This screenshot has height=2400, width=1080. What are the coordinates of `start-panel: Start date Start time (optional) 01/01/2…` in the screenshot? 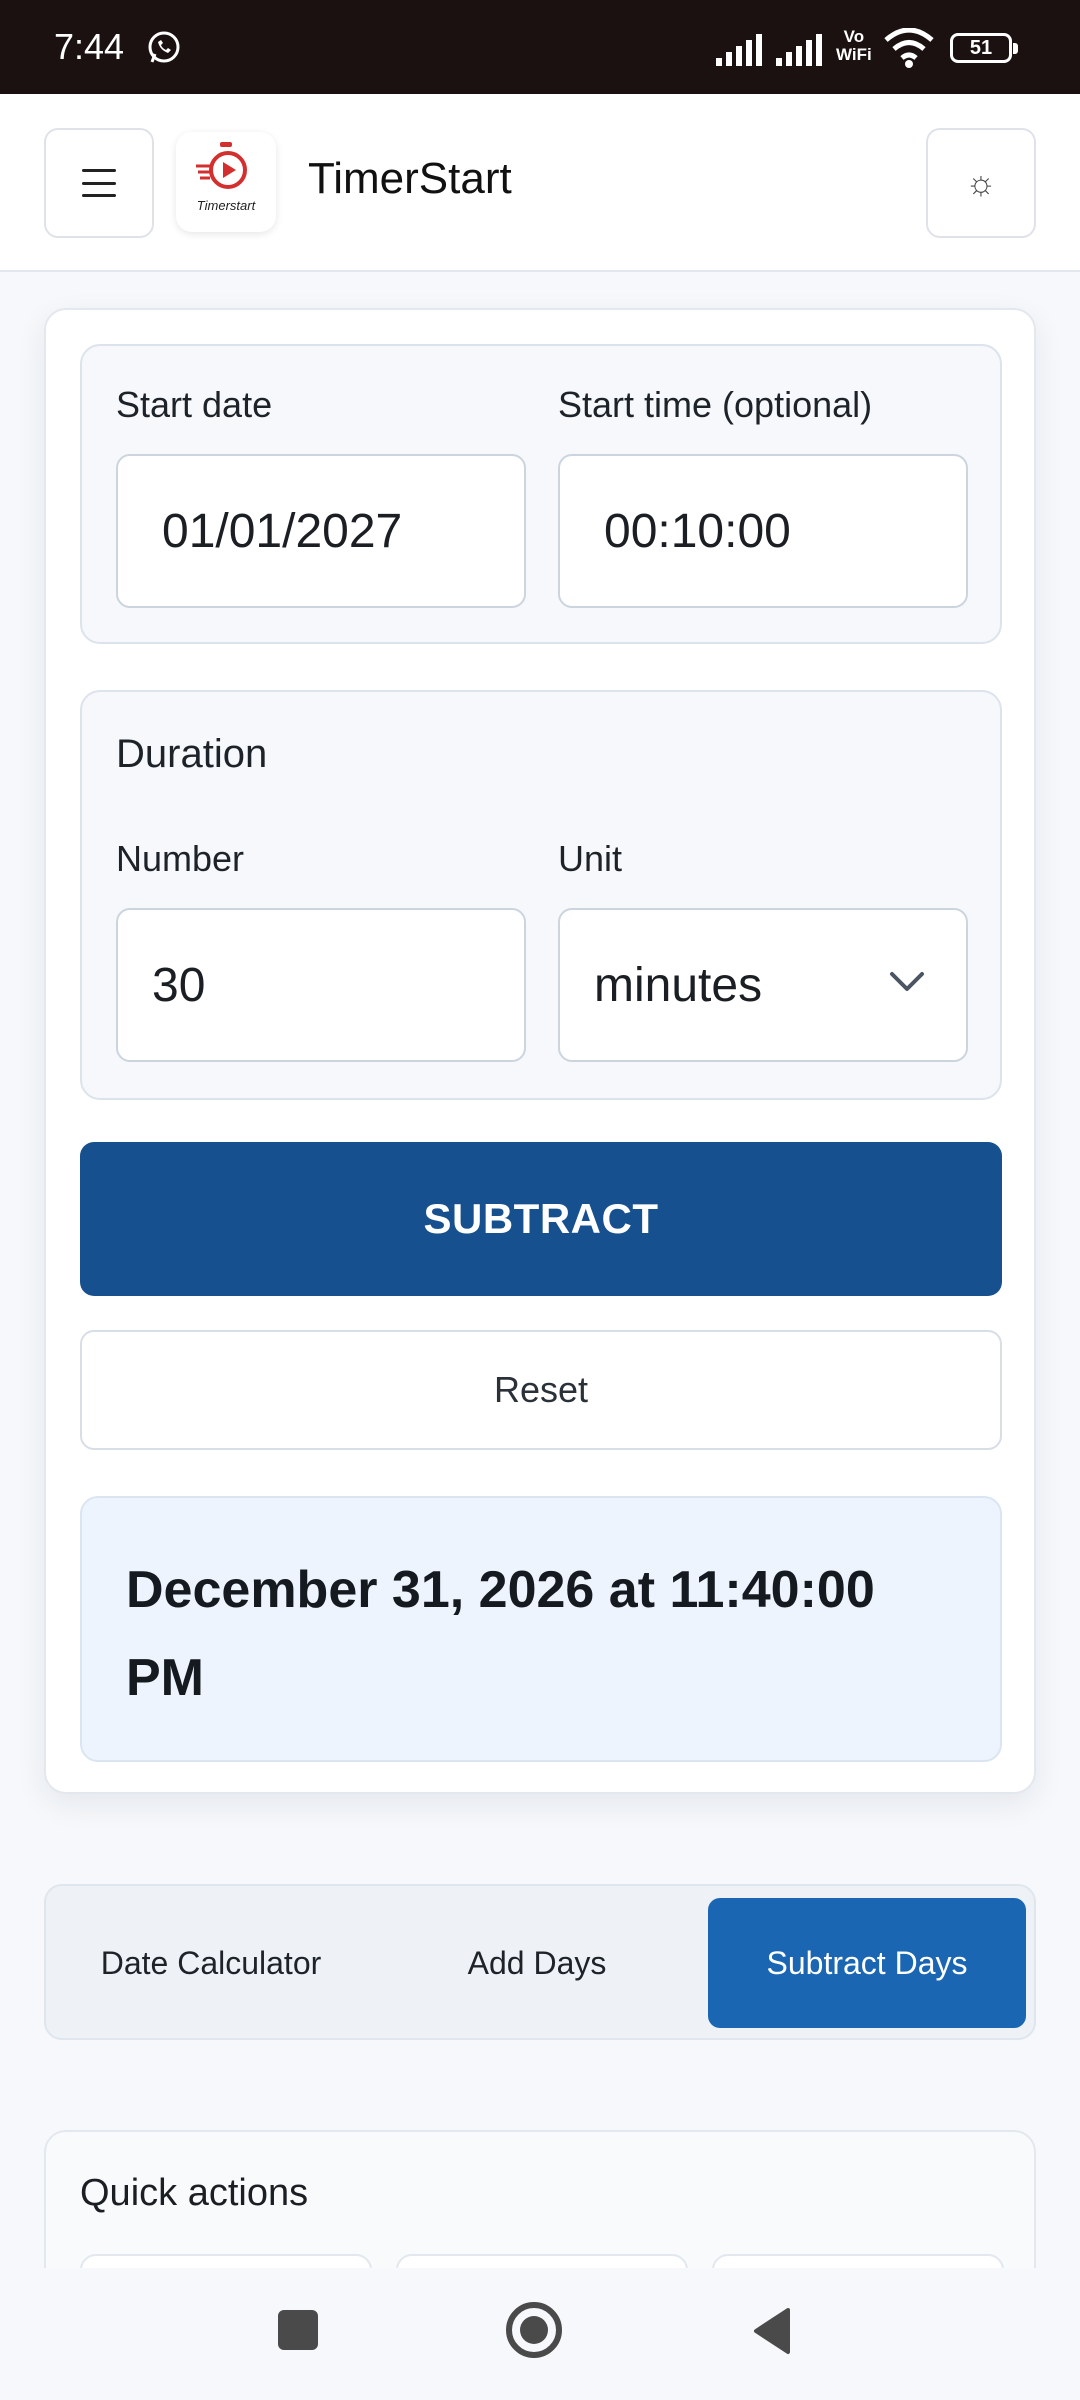 It's located at (541, 494).